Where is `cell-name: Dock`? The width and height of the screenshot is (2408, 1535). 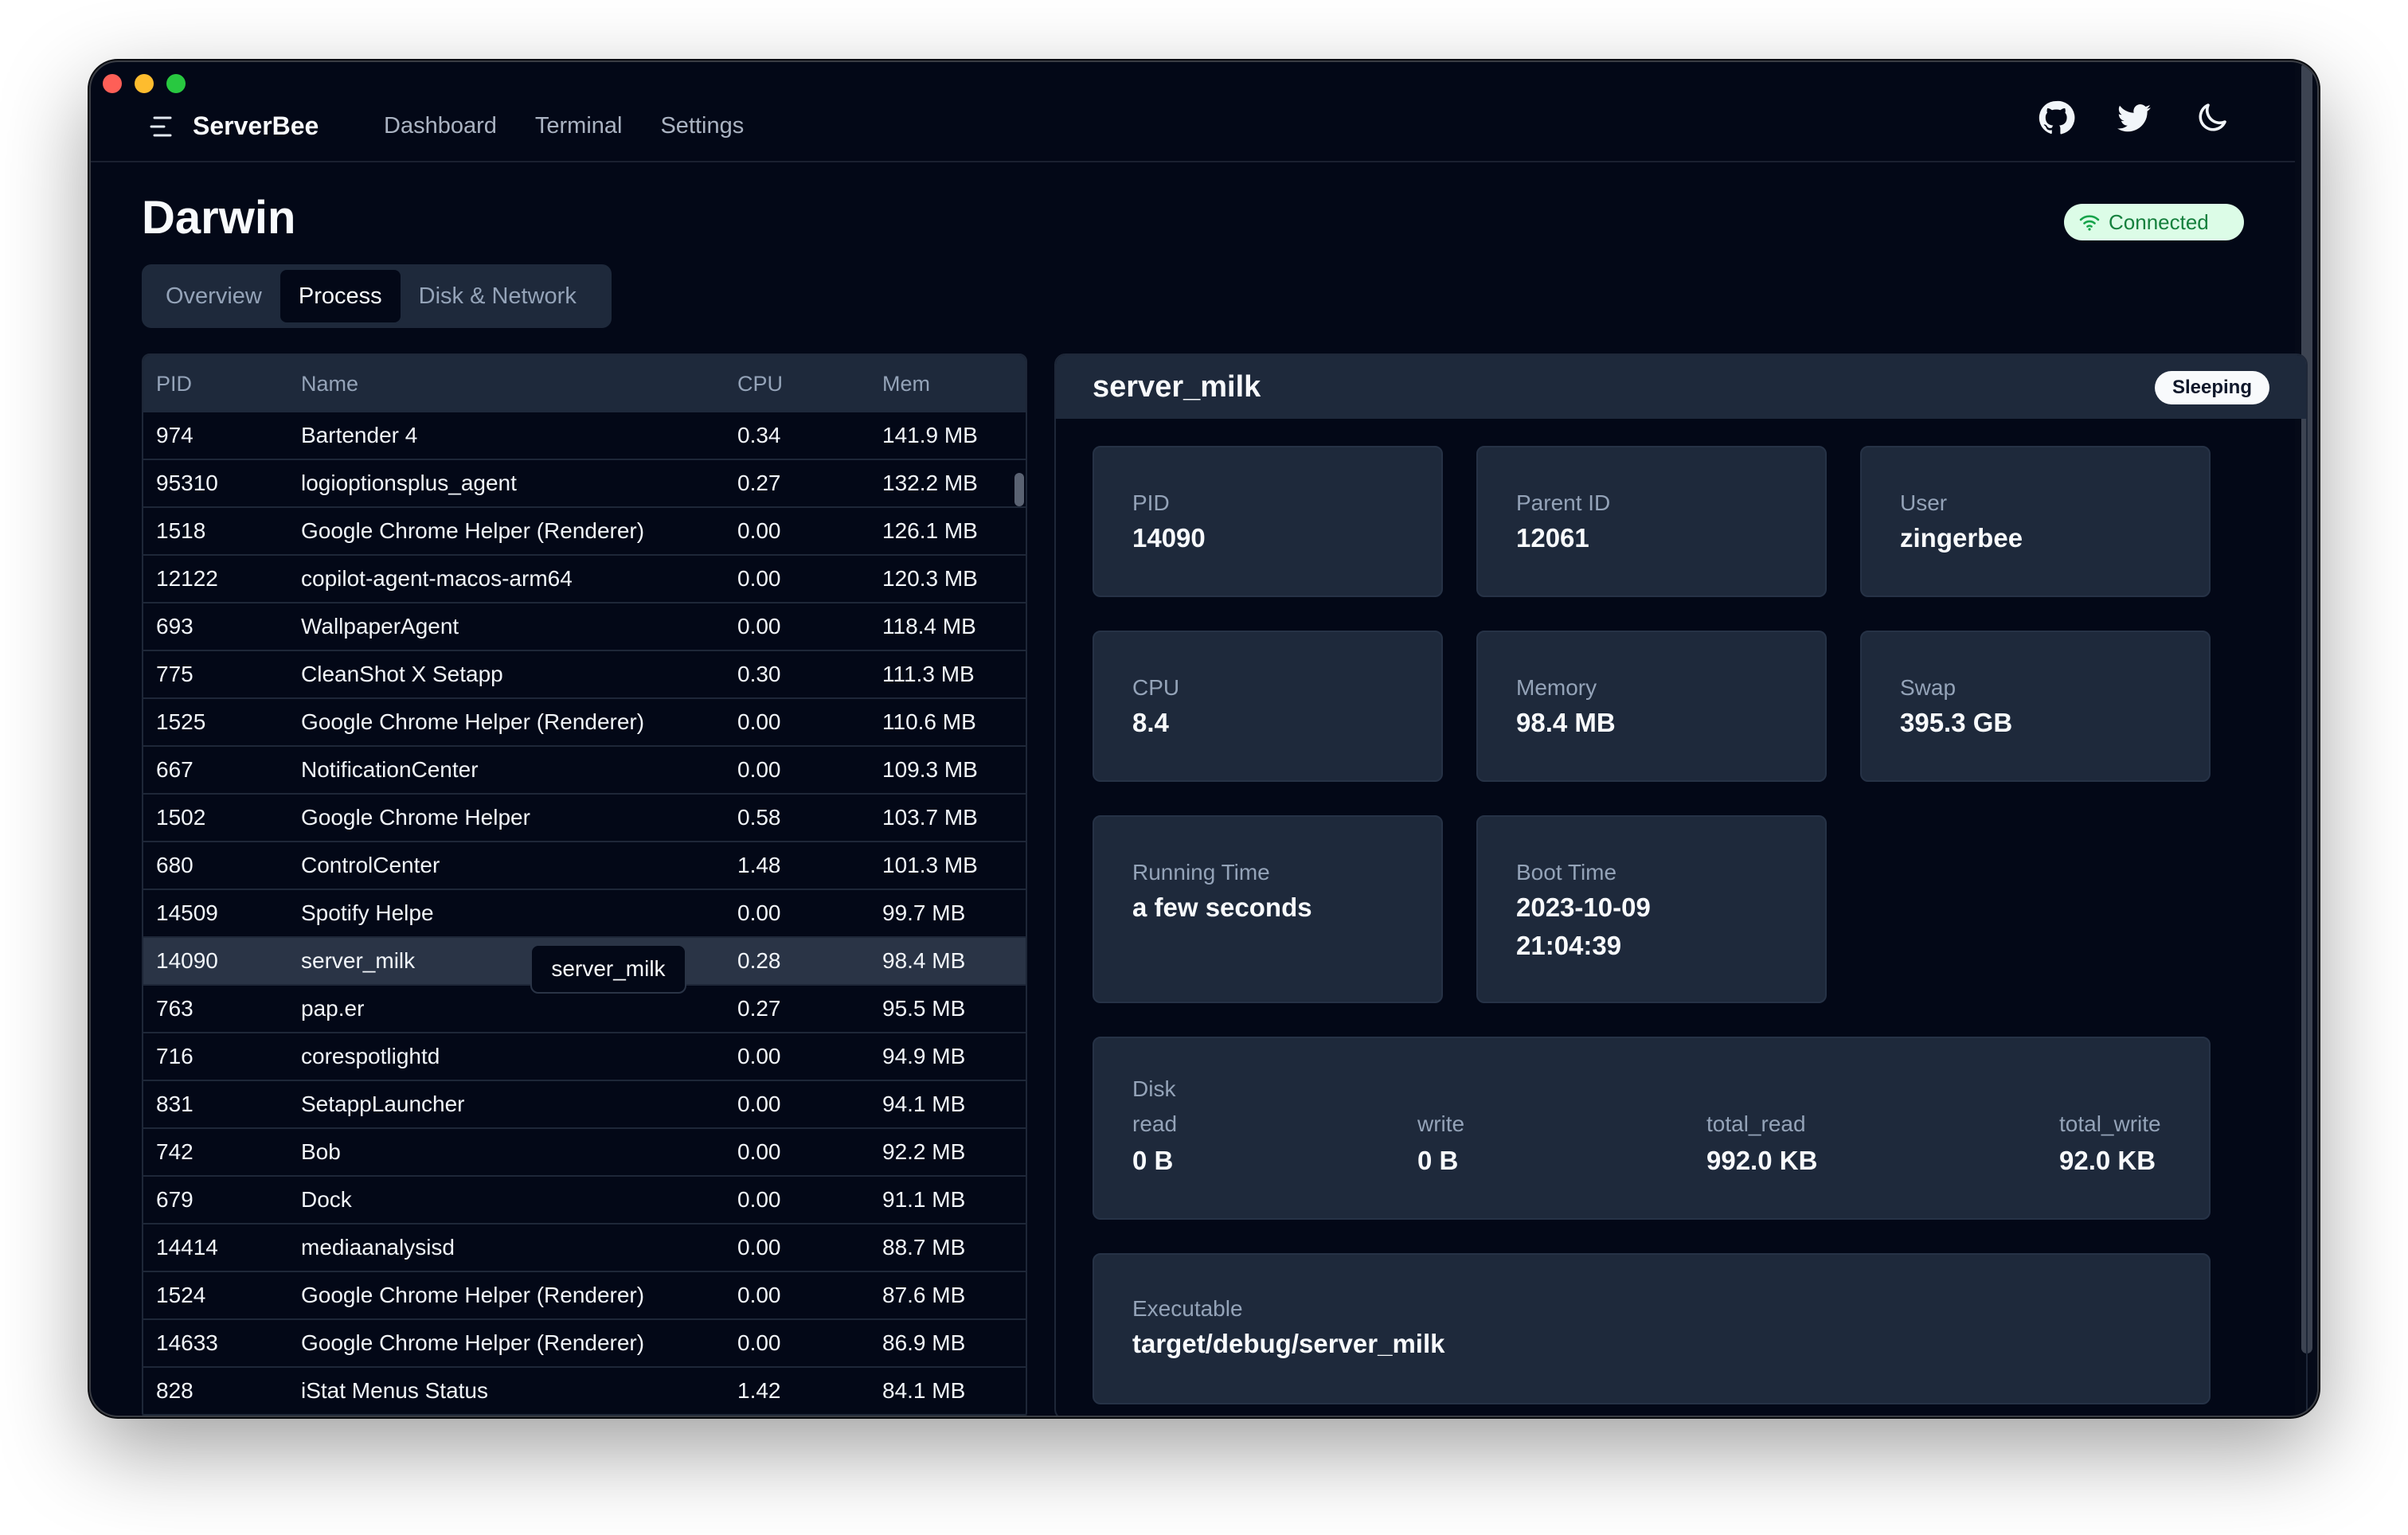 cell-name: Dock is located at coordinates (326, 1199).